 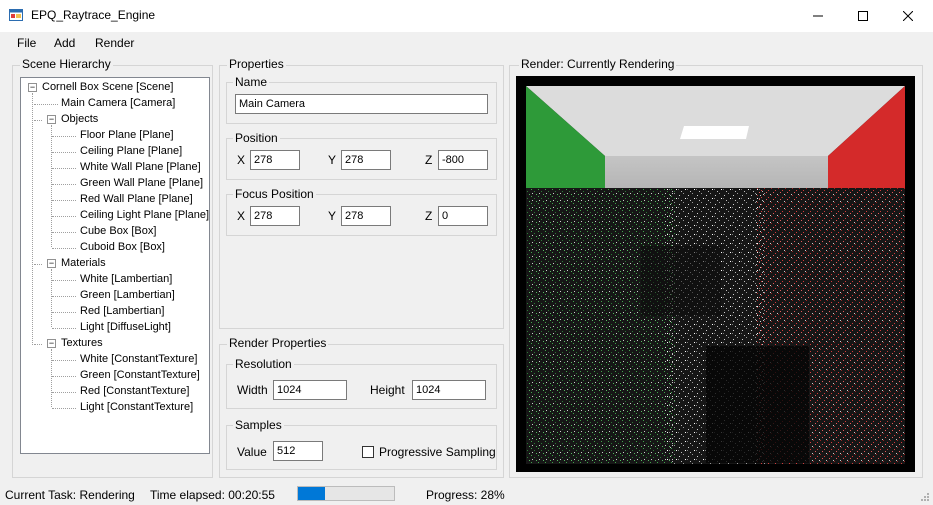 I want to click on tree-node-texture: Red [ConstantTexture], so click(x=134, y=391).